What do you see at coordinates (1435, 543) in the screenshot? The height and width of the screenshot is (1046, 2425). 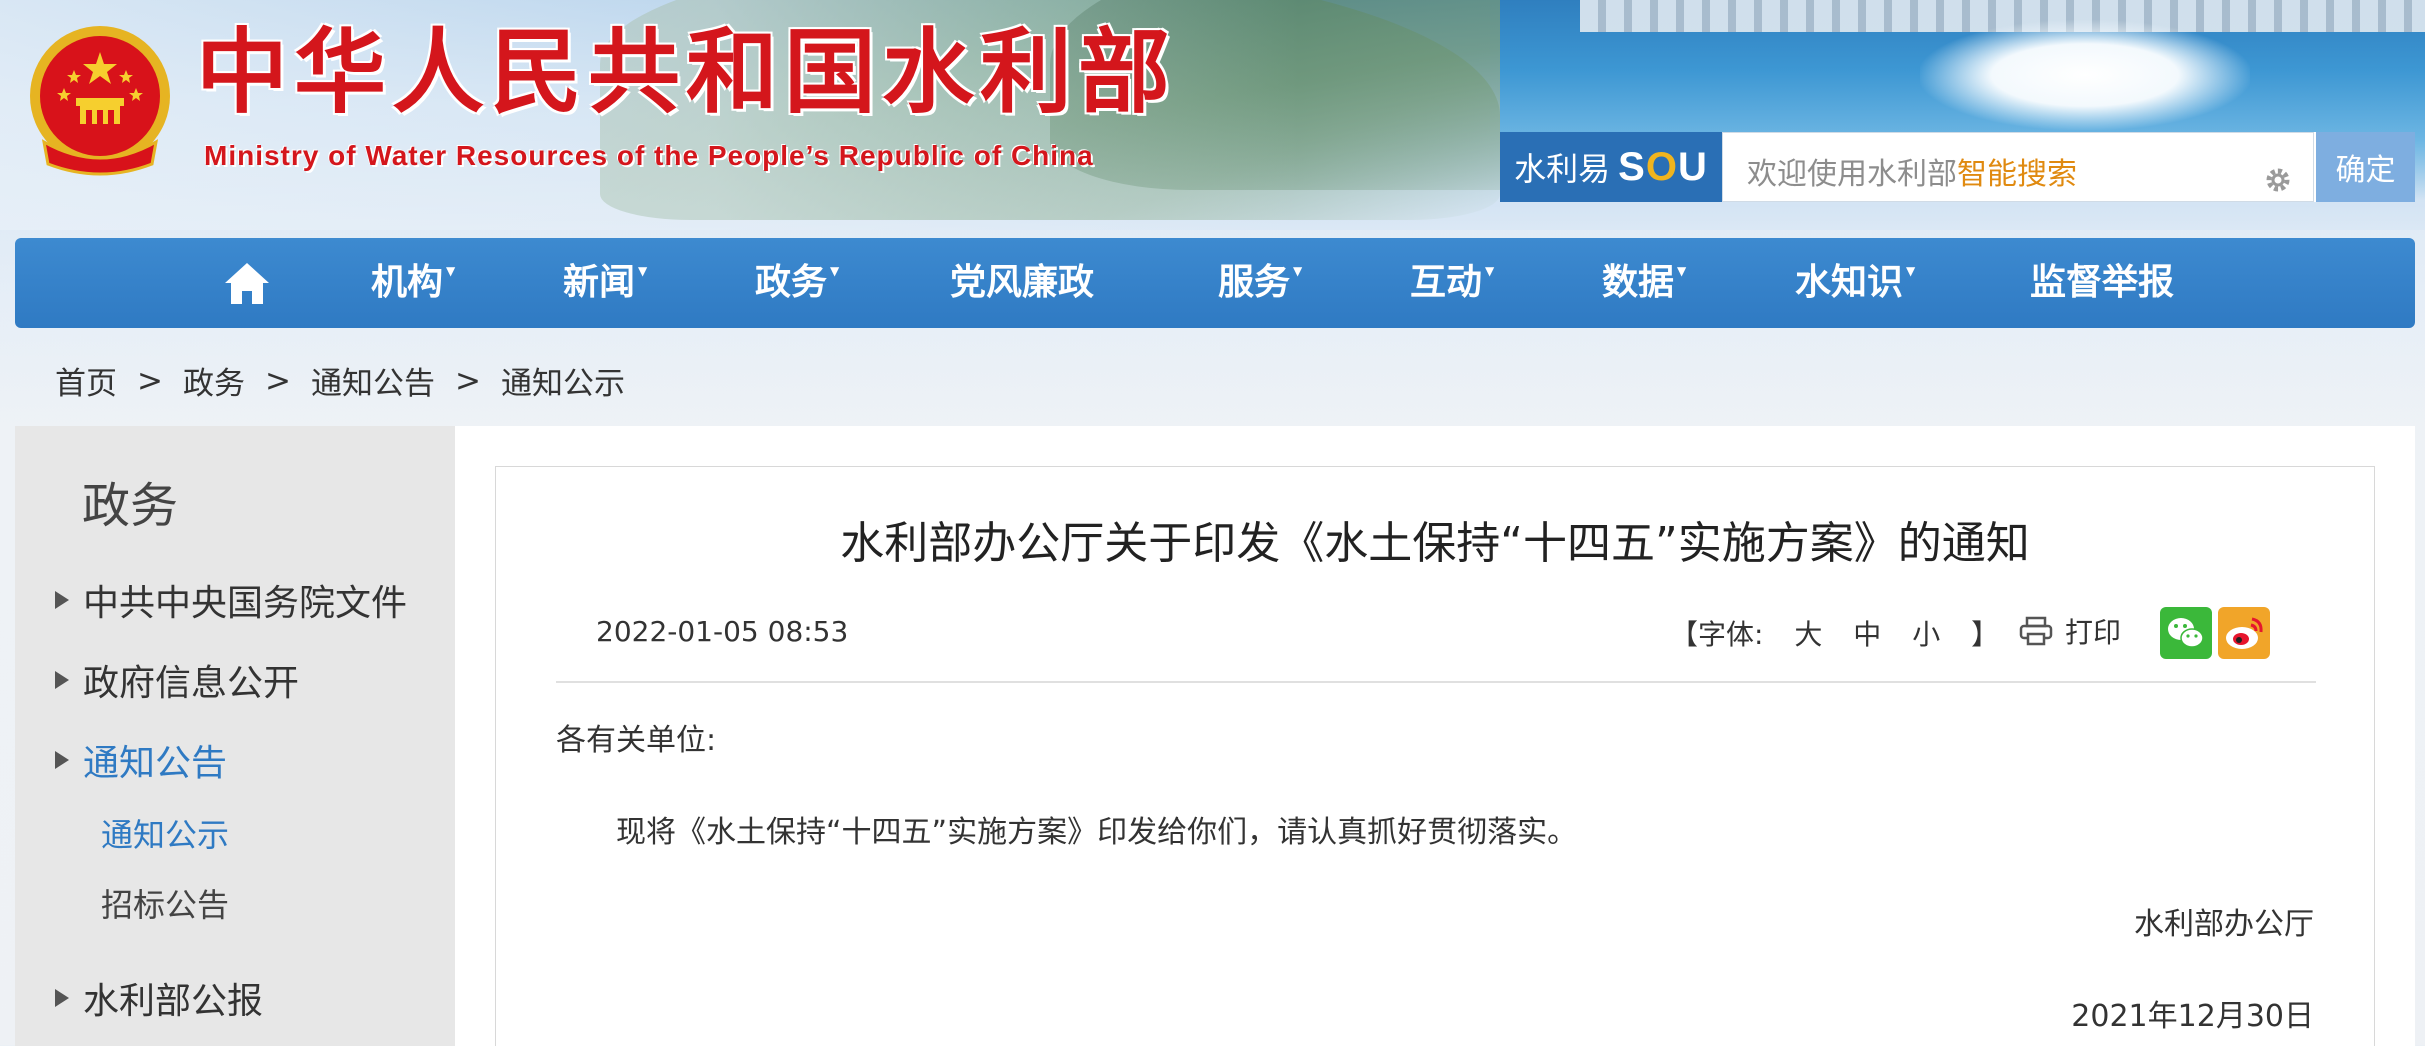 I see `article-title: 水利部办公厅关于印发《水土保持“十四五”实施方案》的通知` at bounding box center [1435, 543].